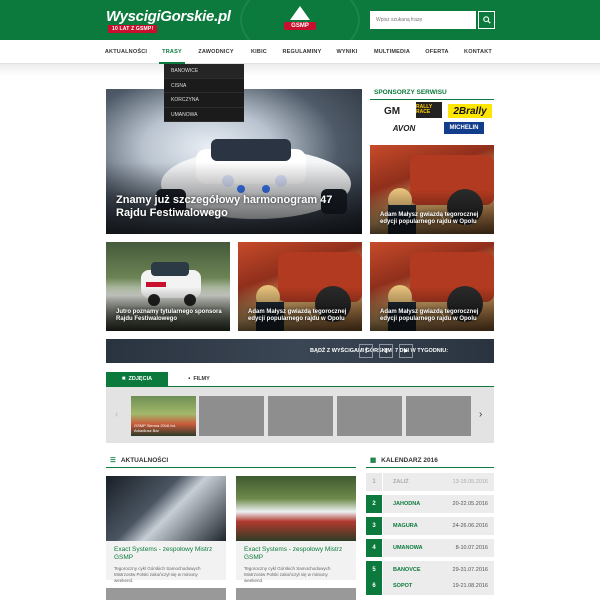 The image size is (600, 600). I want to click on calendar-row-date: 20-22.05.2016, so click(470, 504).